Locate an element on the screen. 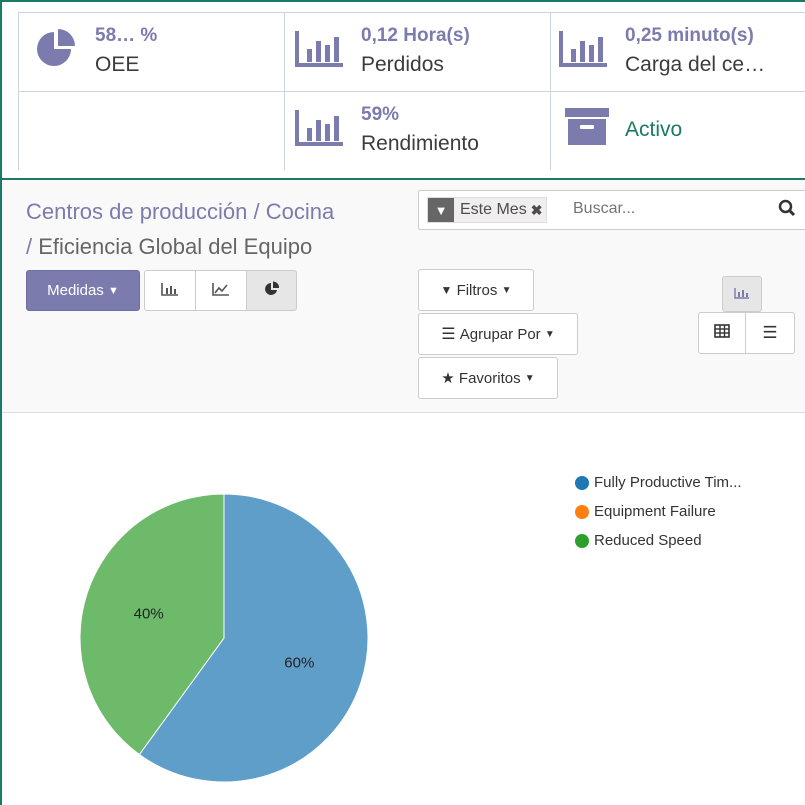  empty-stat-cell is located at coordinates (151, 131).